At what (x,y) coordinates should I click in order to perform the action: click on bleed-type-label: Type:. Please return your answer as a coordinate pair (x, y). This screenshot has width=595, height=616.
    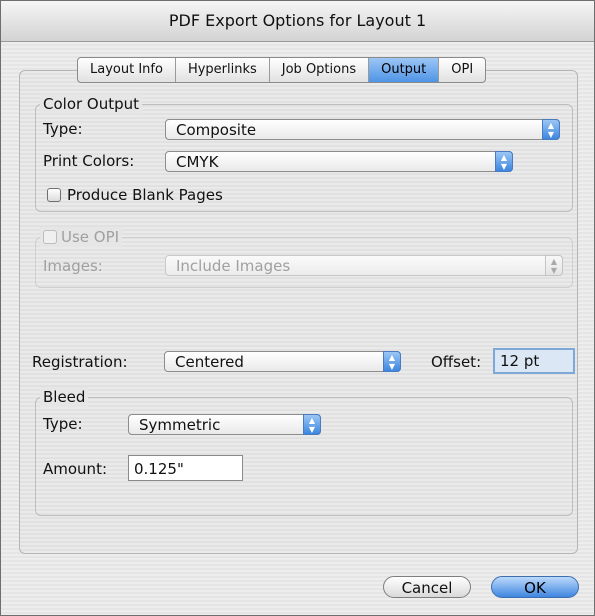
    Looking at the image, I should click on (63, 424).